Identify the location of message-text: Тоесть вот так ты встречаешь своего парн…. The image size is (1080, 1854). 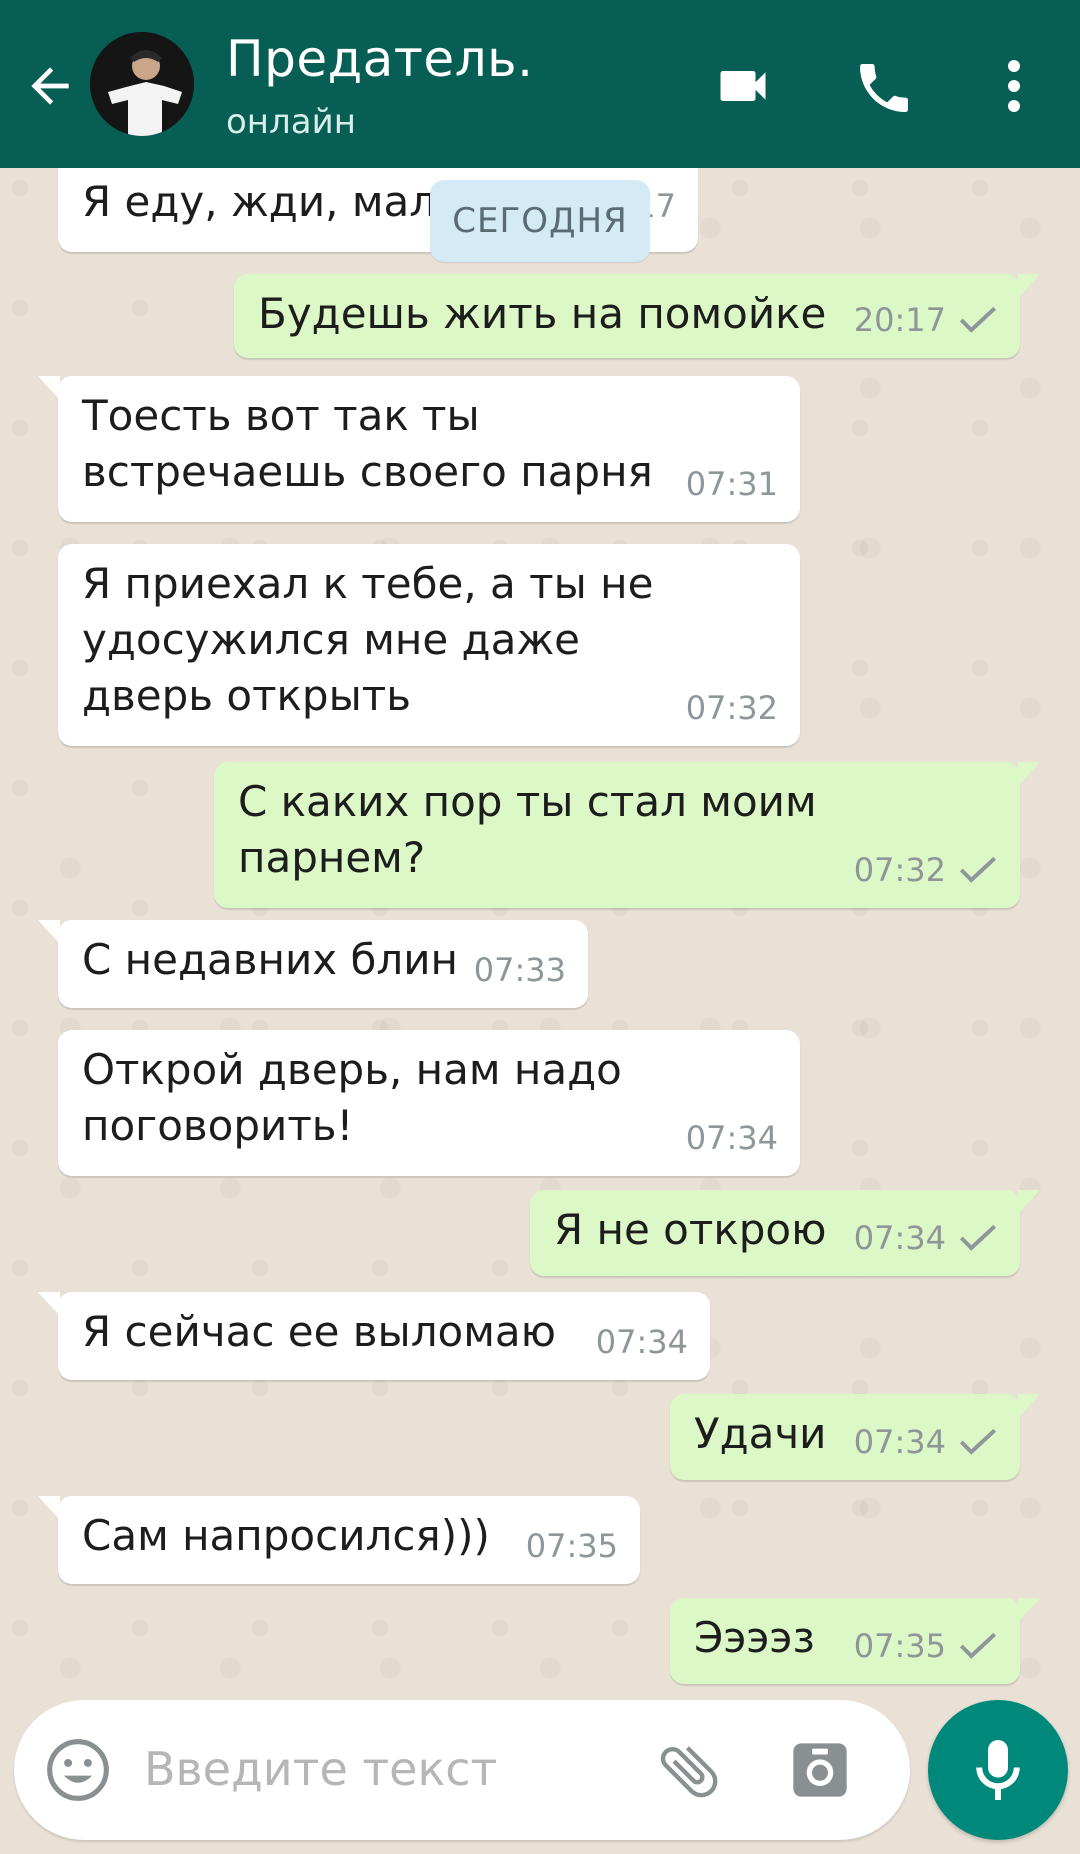
(367, 443).